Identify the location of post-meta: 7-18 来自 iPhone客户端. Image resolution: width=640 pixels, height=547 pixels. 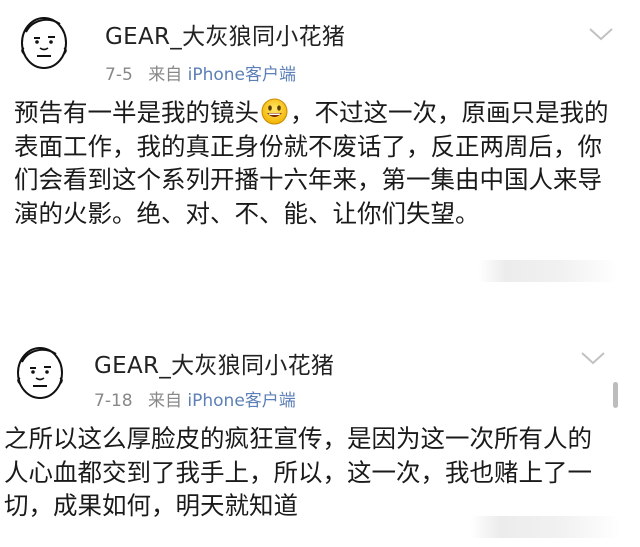
(195, 398).